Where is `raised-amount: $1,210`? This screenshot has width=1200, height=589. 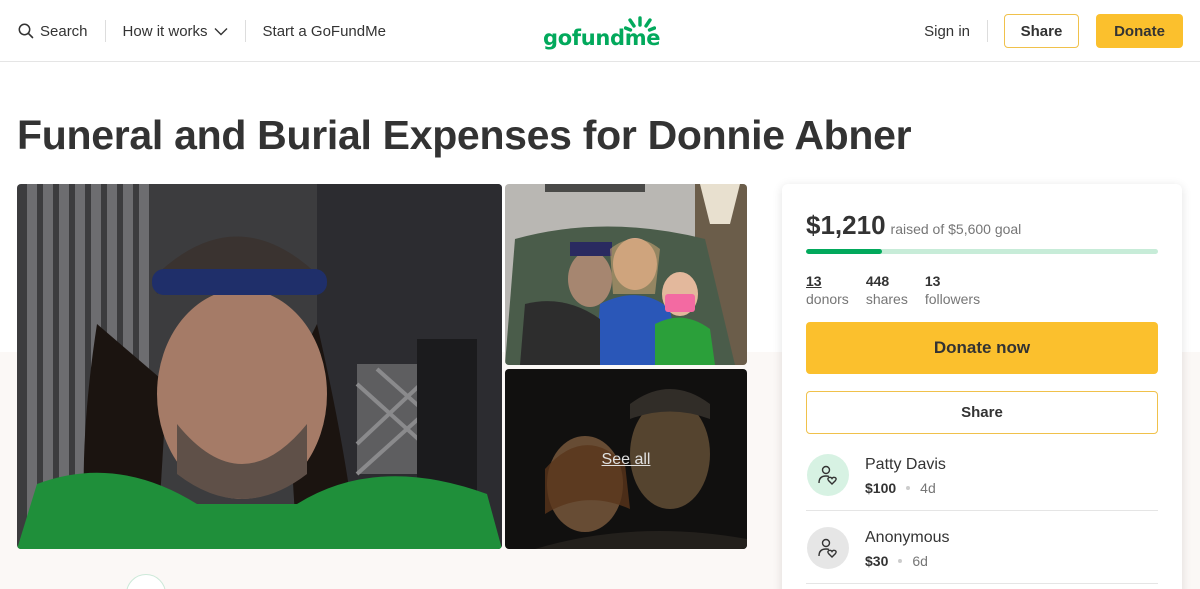
raised-amount: $1,210 is located at coordinates (846, 225).